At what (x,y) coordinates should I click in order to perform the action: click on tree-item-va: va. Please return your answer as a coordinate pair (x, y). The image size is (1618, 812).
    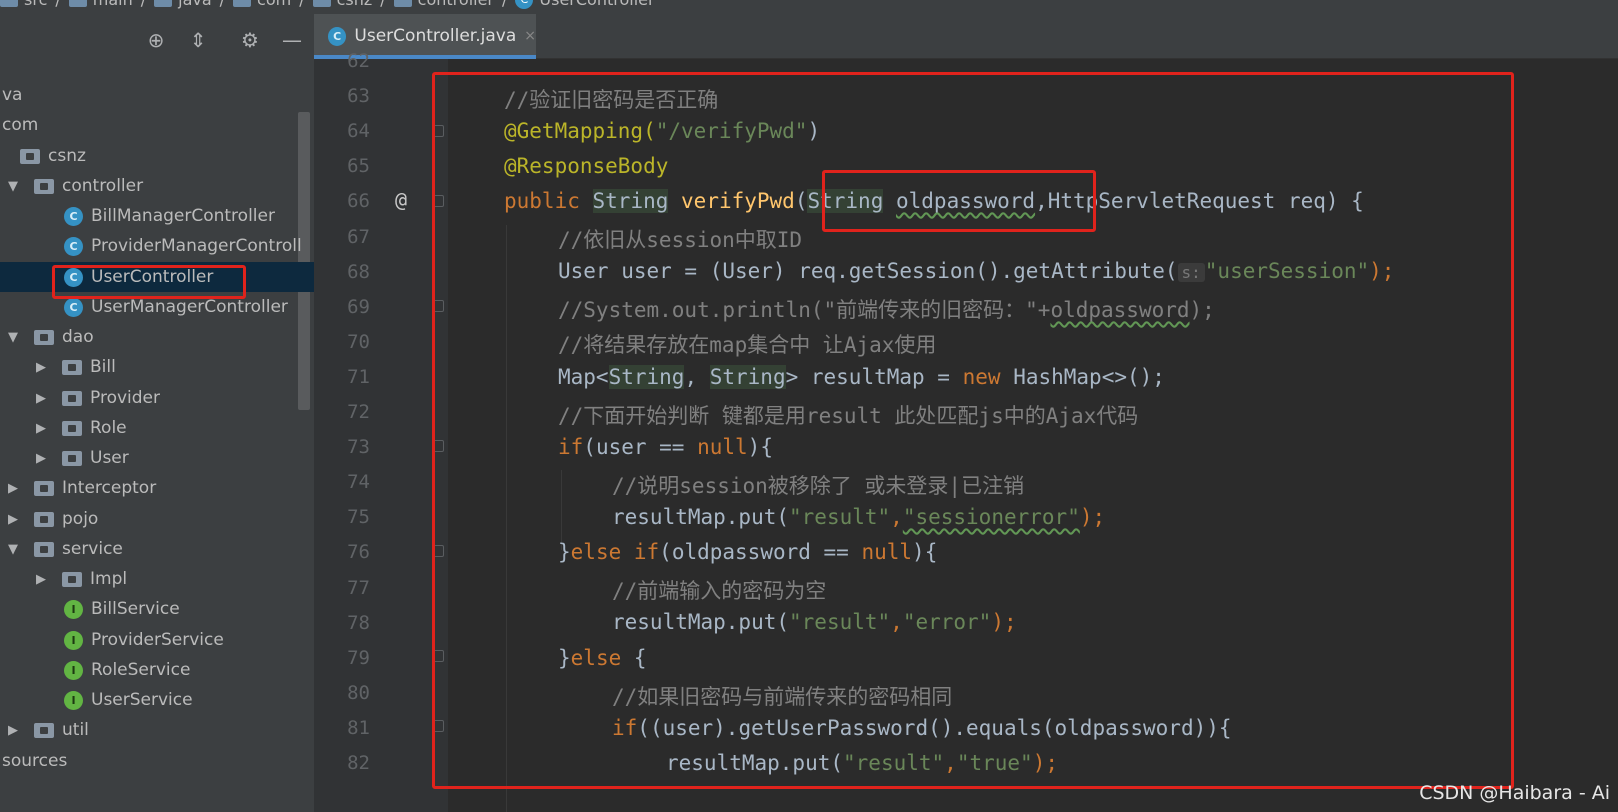
    Looking at the image, I should click on (157, 95).